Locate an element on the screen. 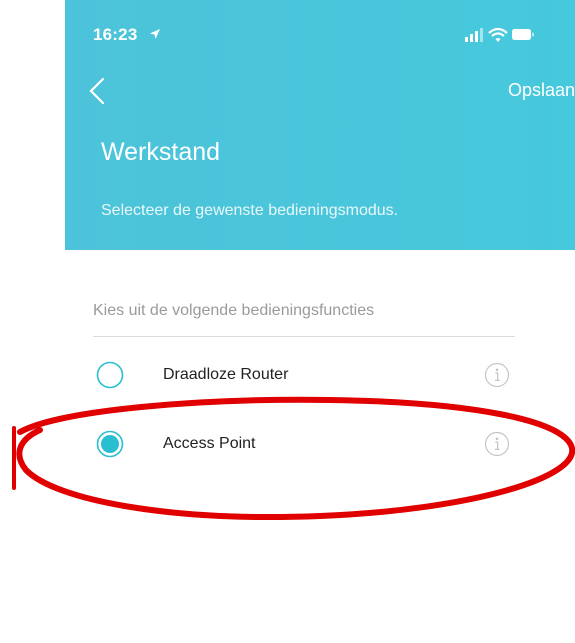 The width and height of the screenshot is (575, 643). location-arrow-icon is located at coordinates (155, 34).